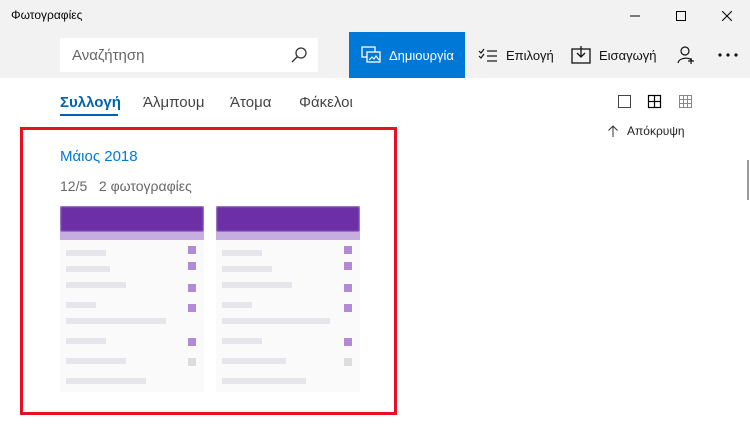 This screenshot has height=430, width=750. Describe the element at coordinates (250, 102) in the screenshot. I see `tab-people: Άτομα` at that location.